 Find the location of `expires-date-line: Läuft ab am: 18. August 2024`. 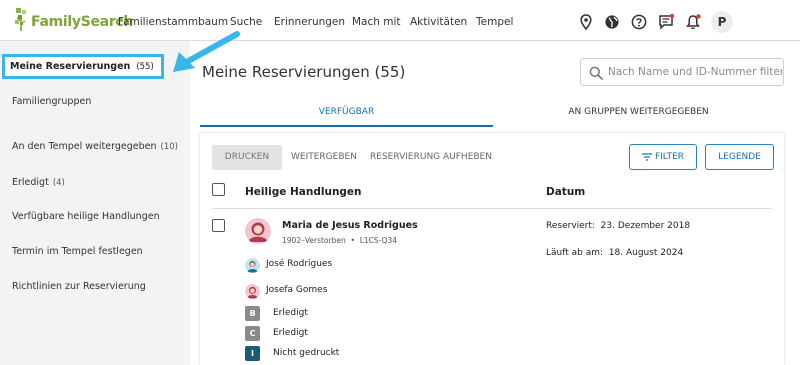

expires-date-line: Läuft ab am: 18. August 2024 is located at coordinates (614, 253).